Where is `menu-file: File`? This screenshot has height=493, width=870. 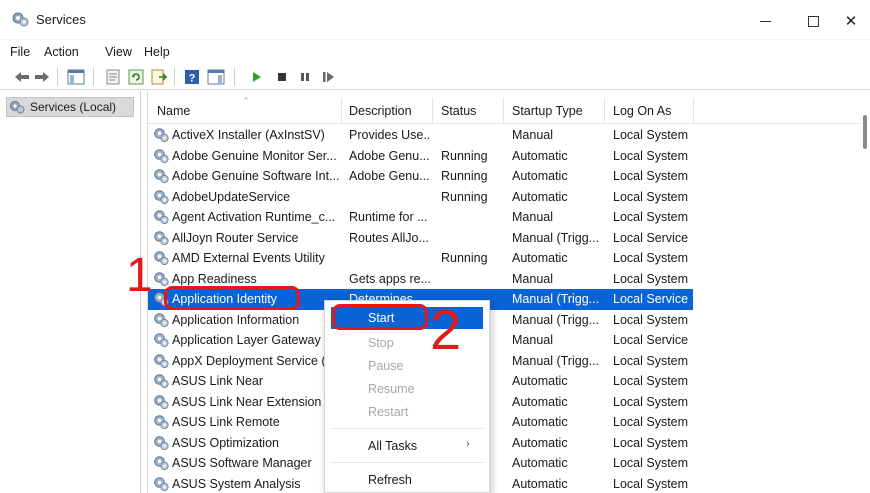 menu-file: File is located at coordinates (20, 52).